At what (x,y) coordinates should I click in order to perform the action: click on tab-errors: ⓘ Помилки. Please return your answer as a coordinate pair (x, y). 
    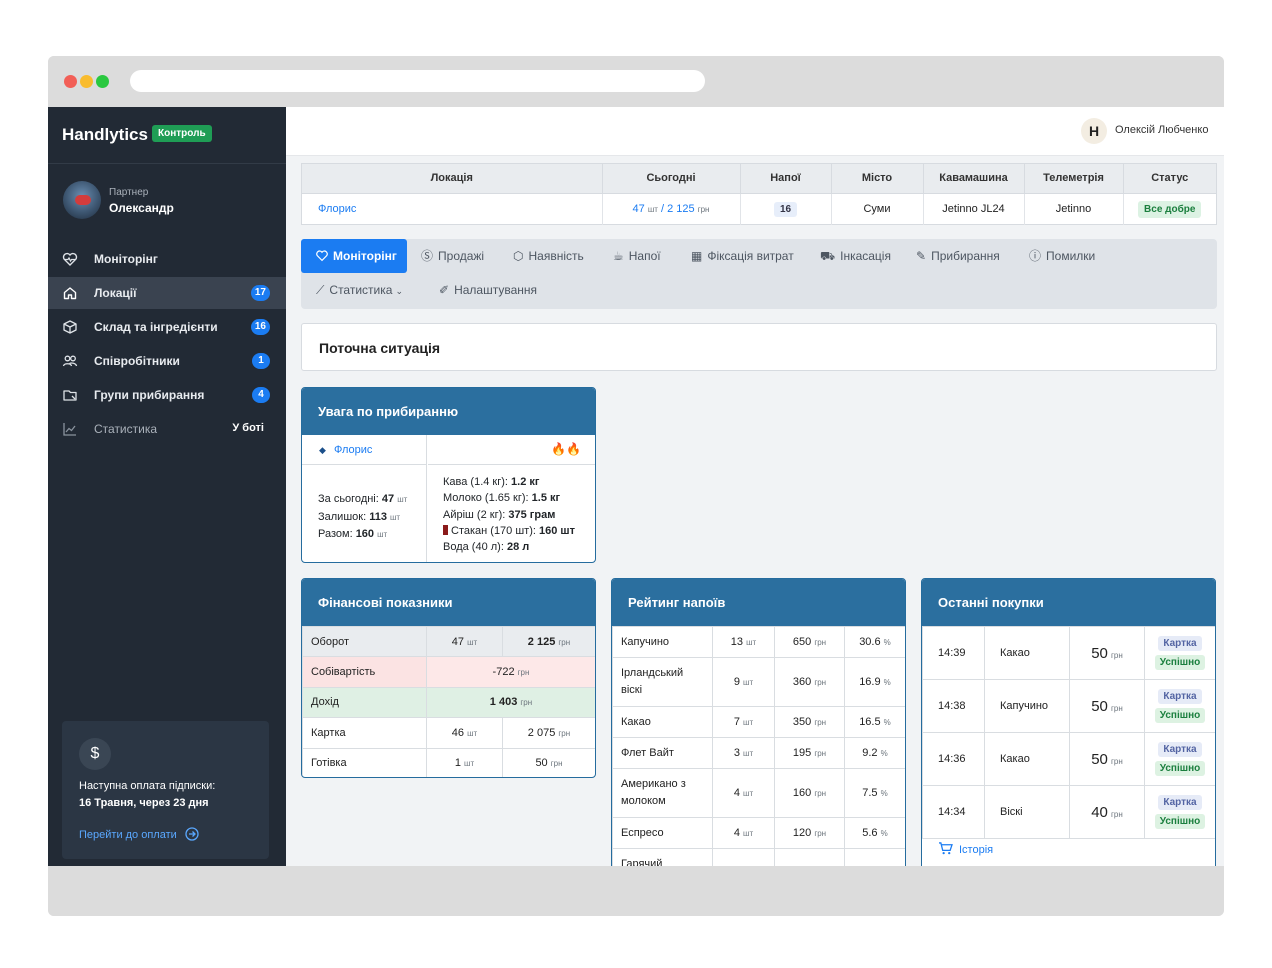
    Looking at the image, I should click on (1062, 256).